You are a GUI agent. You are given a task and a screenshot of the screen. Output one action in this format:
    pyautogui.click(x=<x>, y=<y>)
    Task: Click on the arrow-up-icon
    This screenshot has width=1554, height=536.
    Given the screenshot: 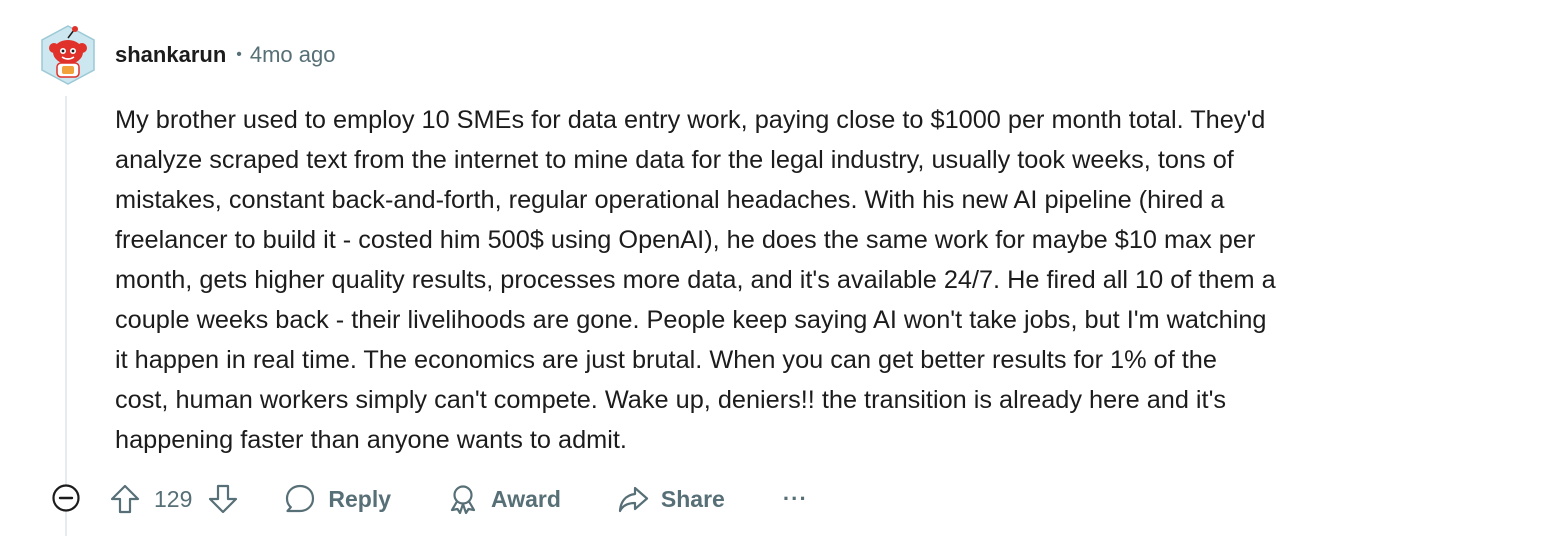 What is the action you would take?
    pyautogui.click(x=125, y=499)
    